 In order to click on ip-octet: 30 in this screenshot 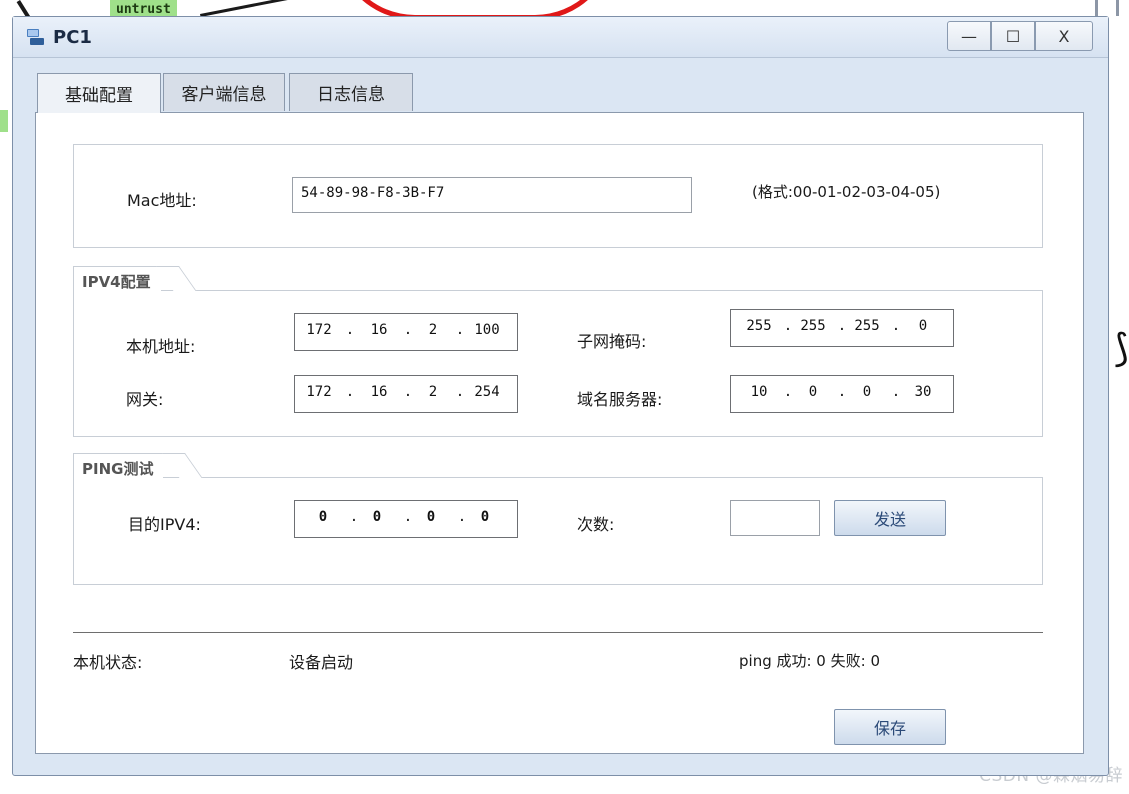, I will do `click(923, 392)`.